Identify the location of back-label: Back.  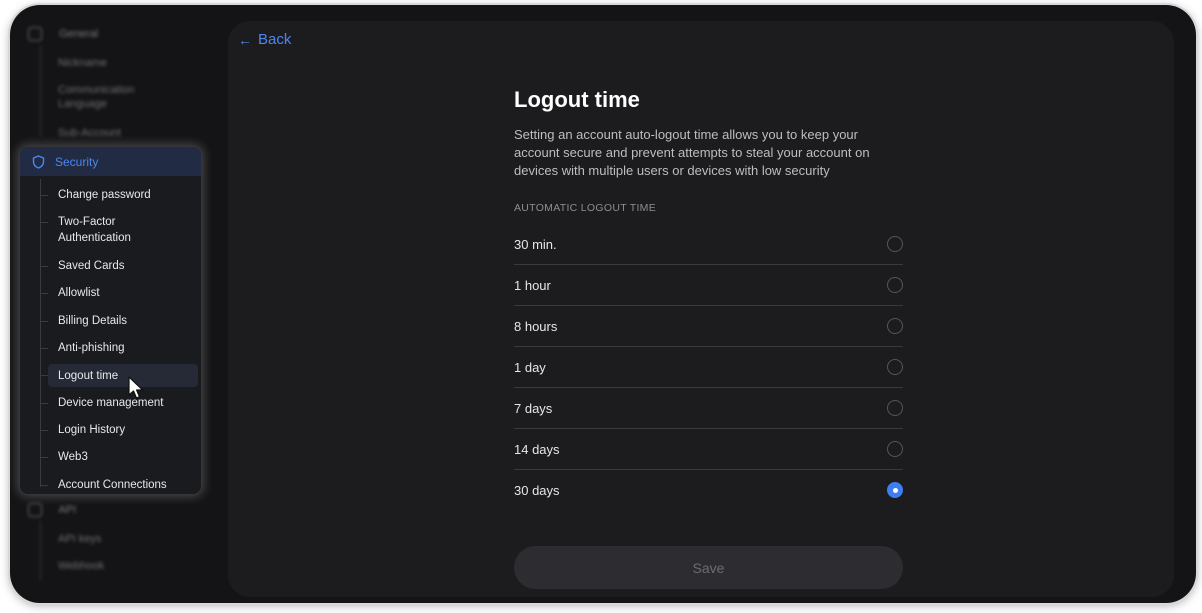
(275, 39).